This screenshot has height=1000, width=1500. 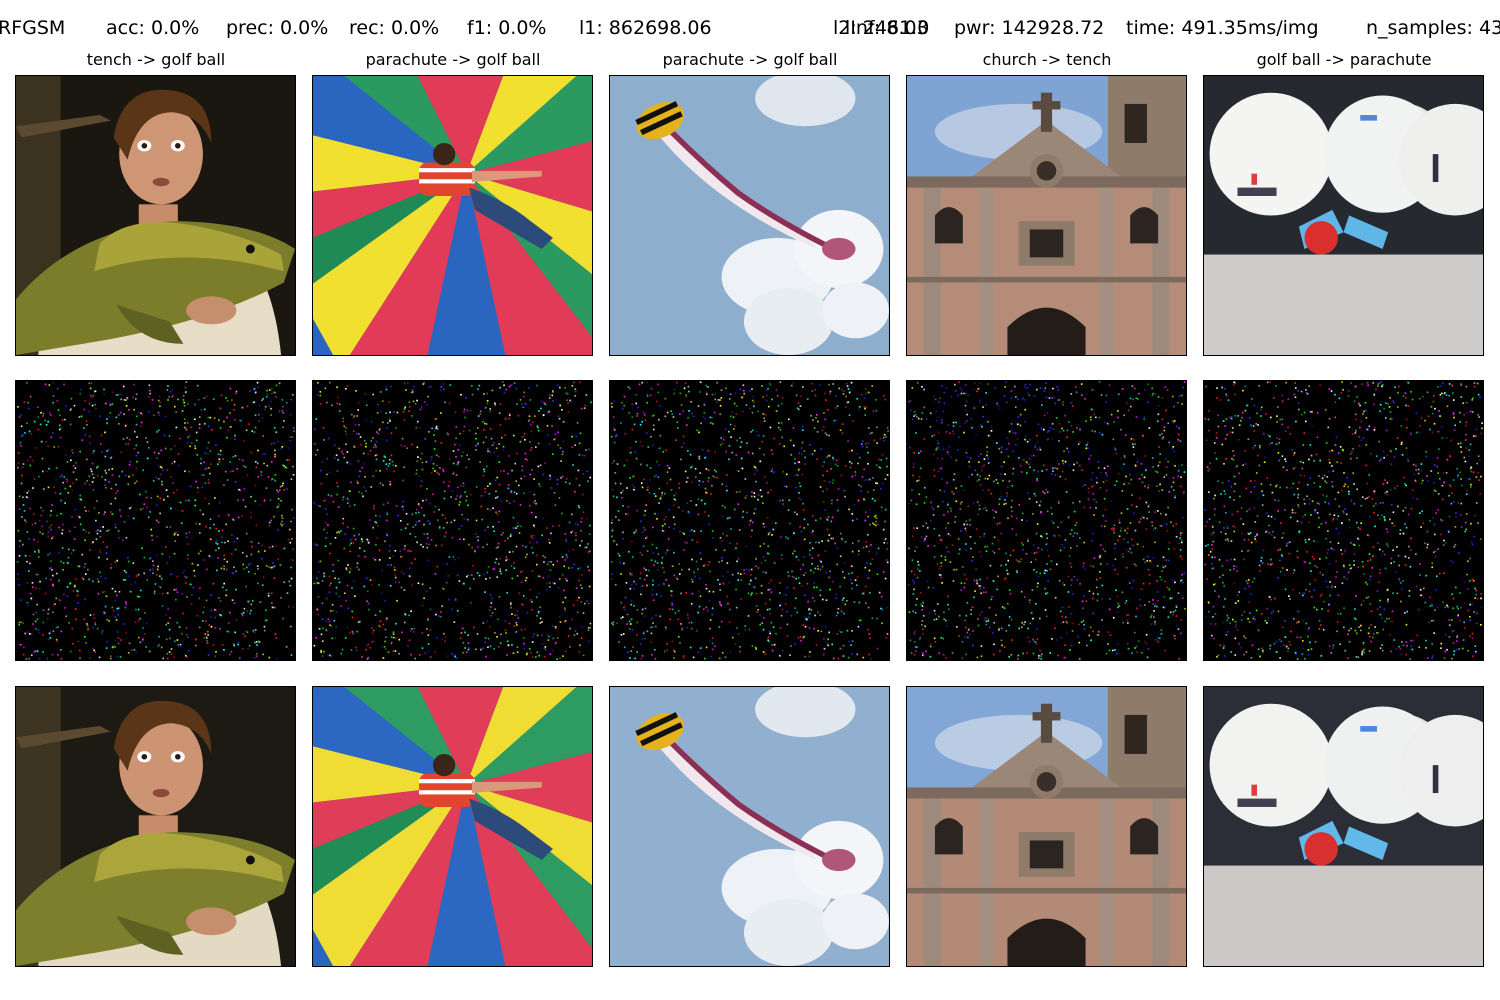 What do you see at coordinates (155, 826) in the screenshot?
I see `adversarial-image-tench` at bounding box center [155, 826].